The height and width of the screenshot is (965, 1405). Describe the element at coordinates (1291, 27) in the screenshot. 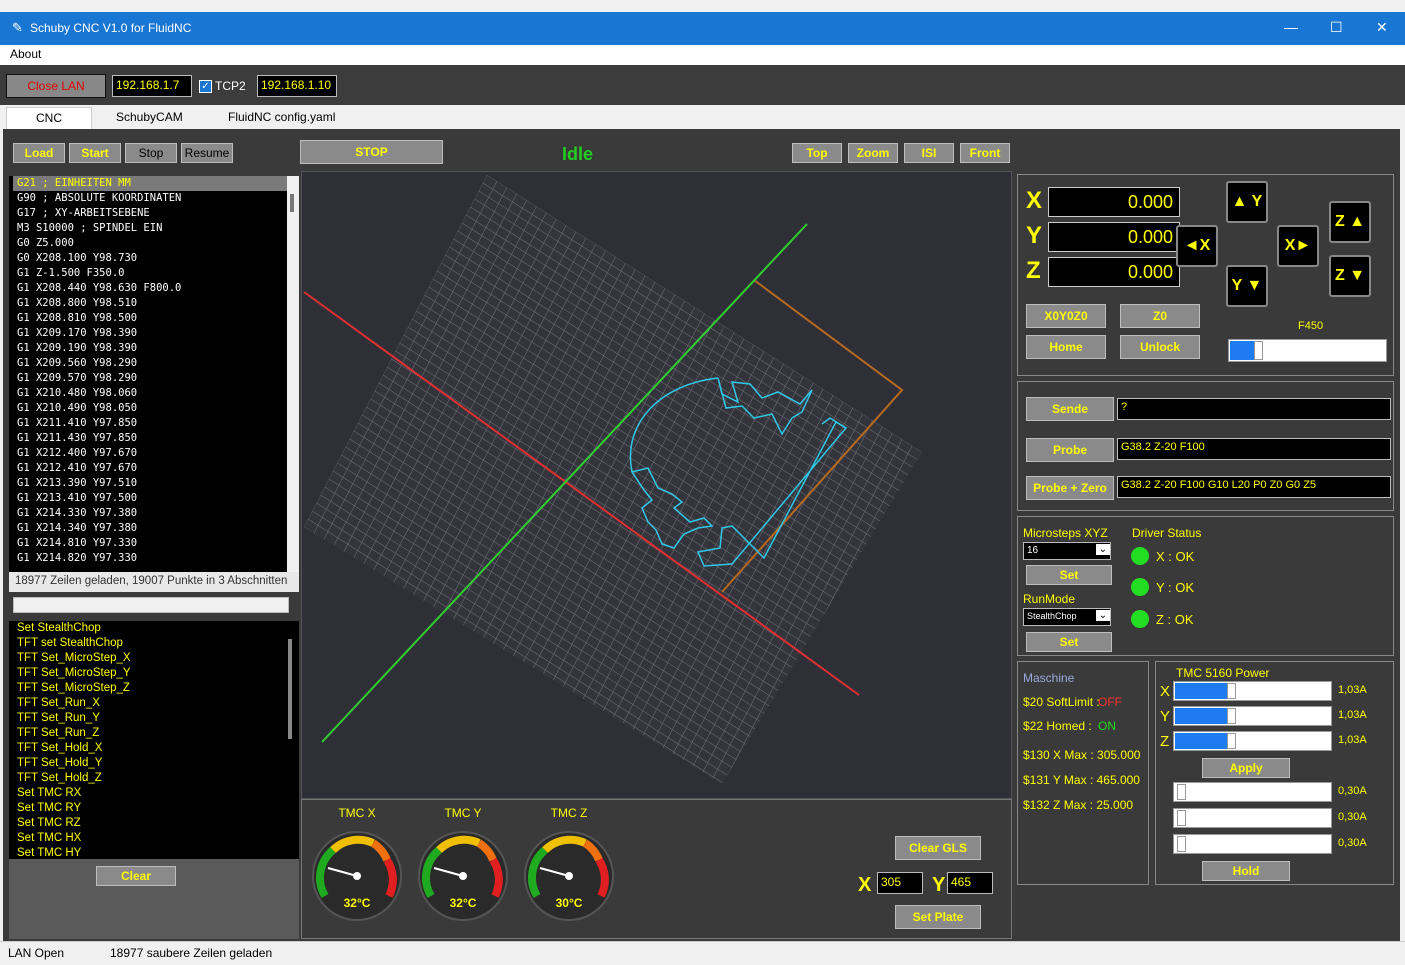

I see `minimize-button: —` at that location.